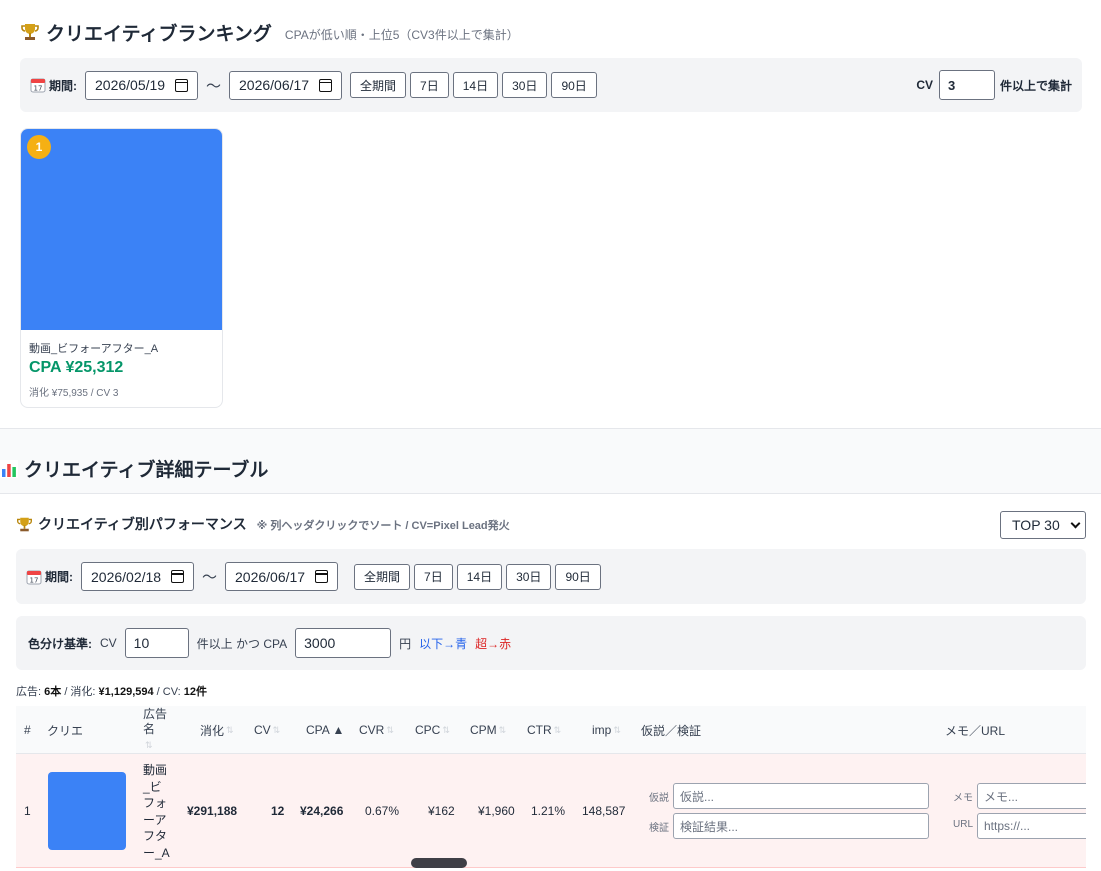  What do you see at coordinates (443, 643) in the screenshot?
I see `color-rule-below: 以下→青` at bounding box center [443, 643].